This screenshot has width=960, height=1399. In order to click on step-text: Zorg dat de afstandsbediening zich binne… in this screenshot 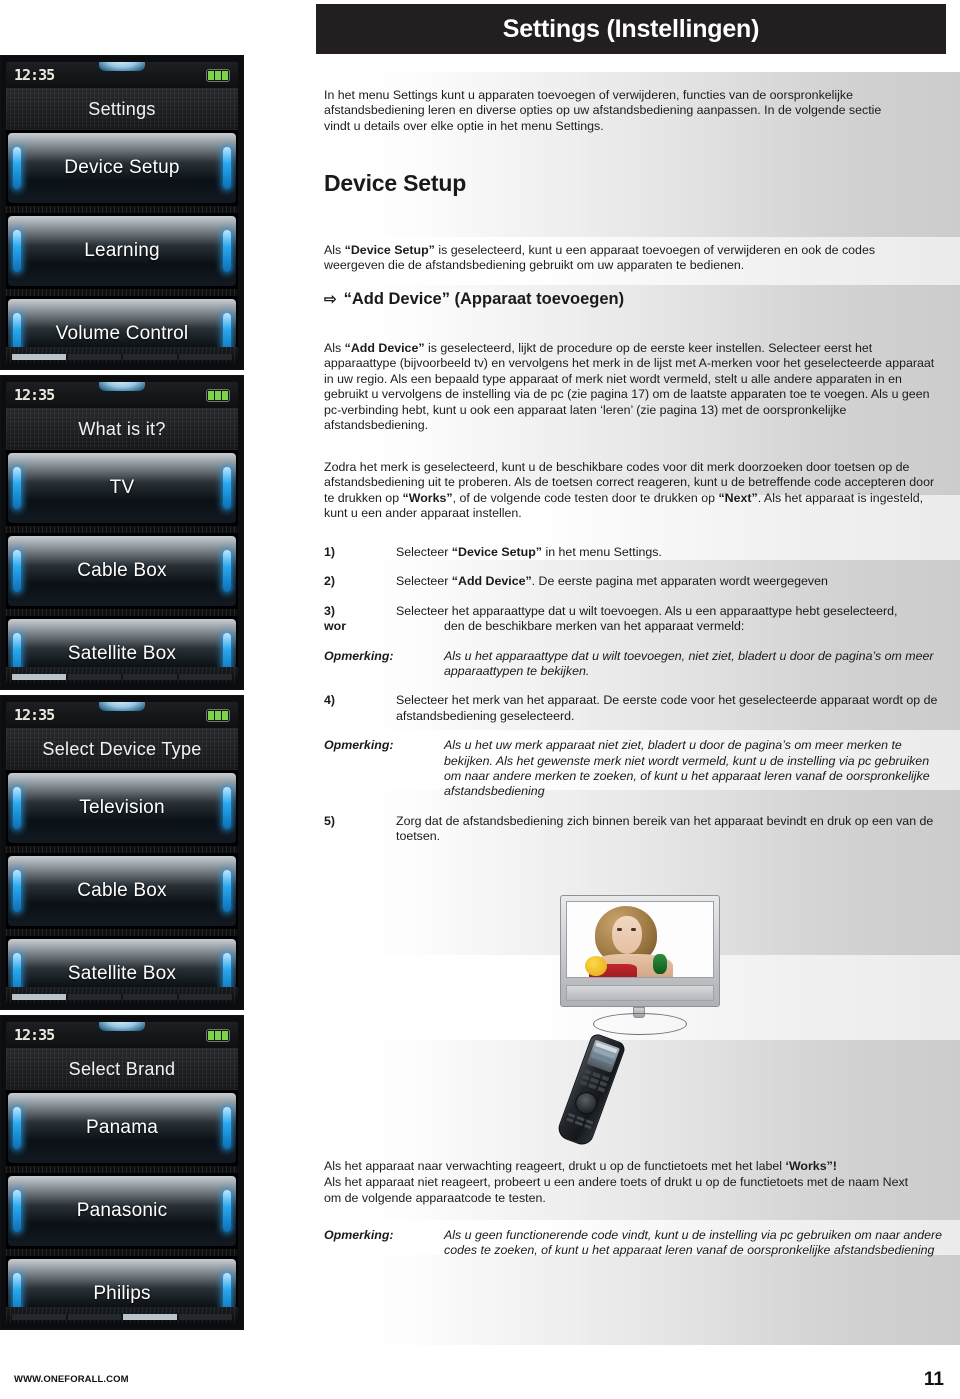, I will do `click(665, 828)`.